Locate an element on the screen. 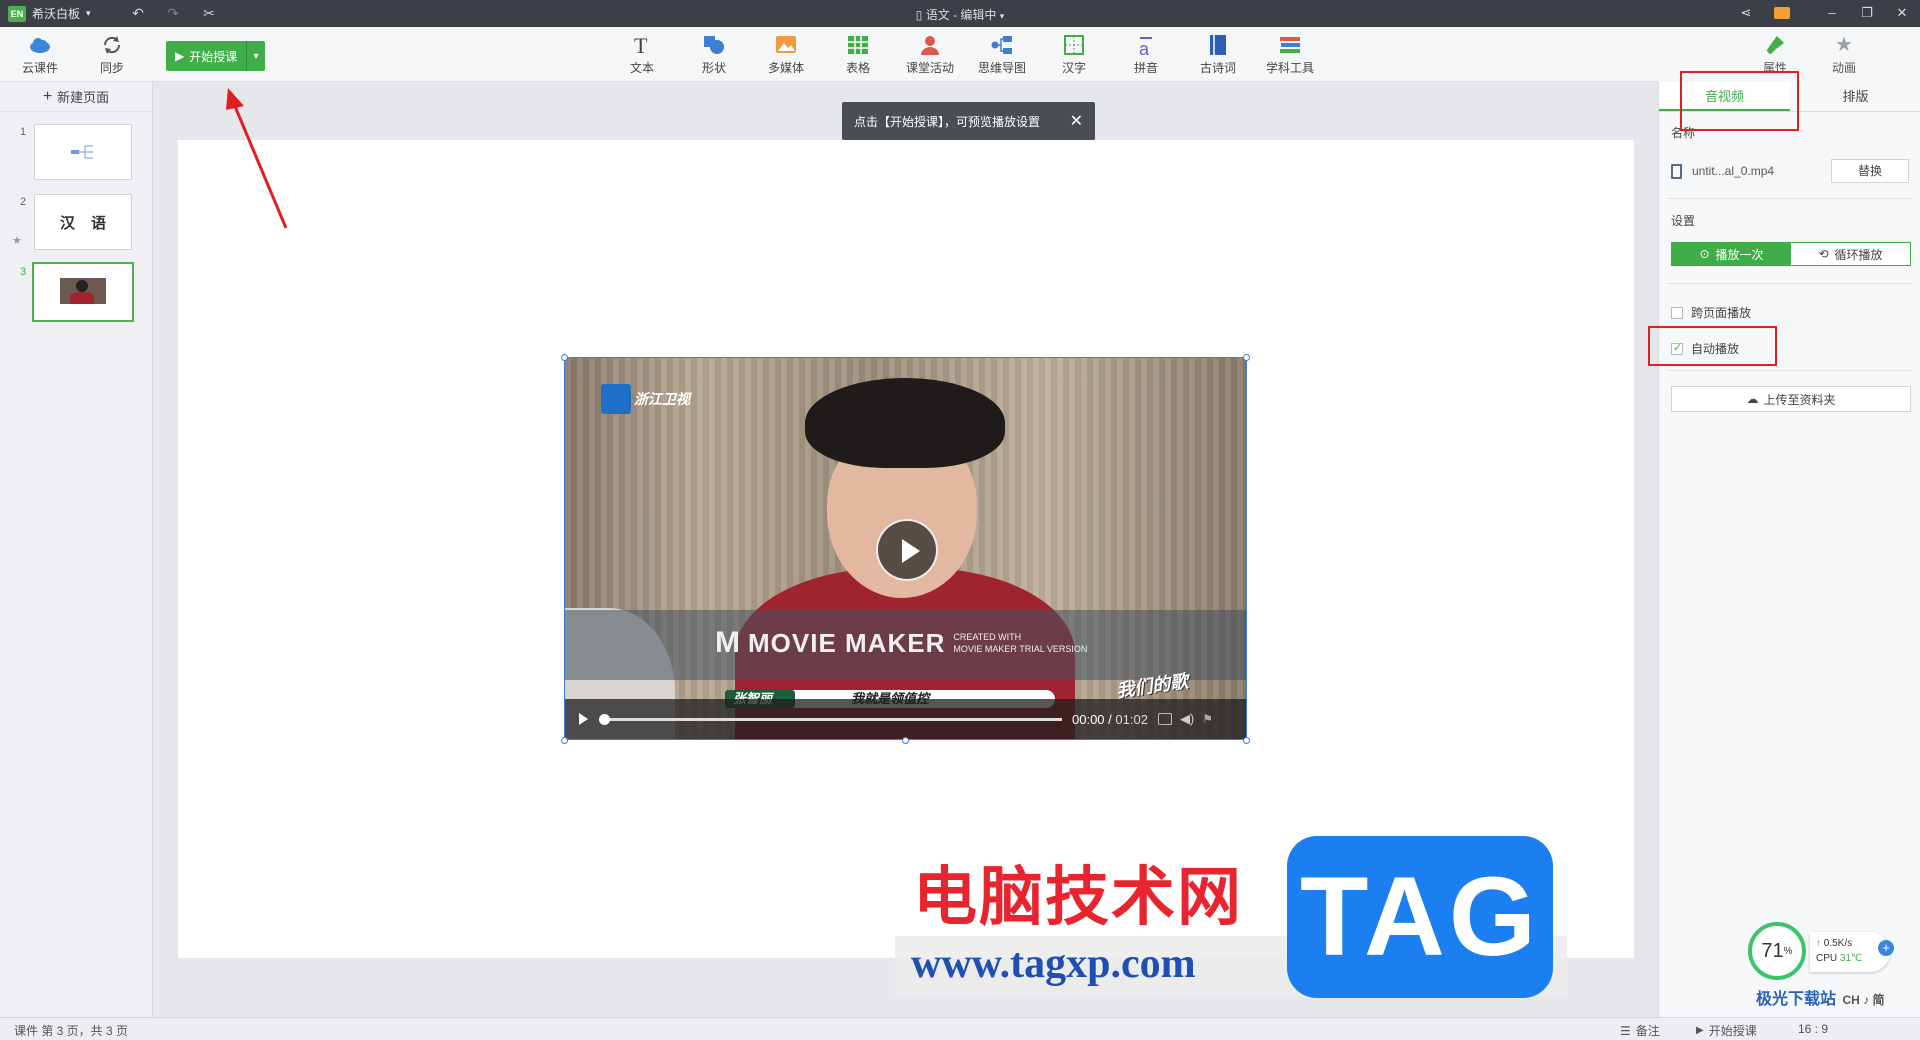 The height and width of the screenshot is (1040, 1920). thumb-video is located at coordinates (83, 291).